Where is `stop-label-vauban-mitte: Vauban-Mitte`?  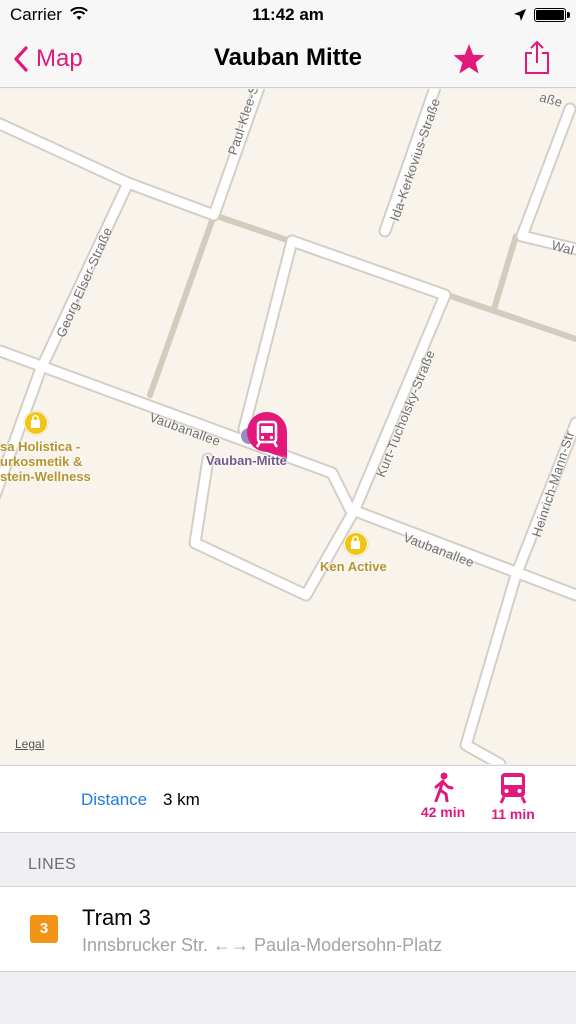 stop-label-vauban-mitte: Vauban-Mitte is located at coordinates (246, 460).